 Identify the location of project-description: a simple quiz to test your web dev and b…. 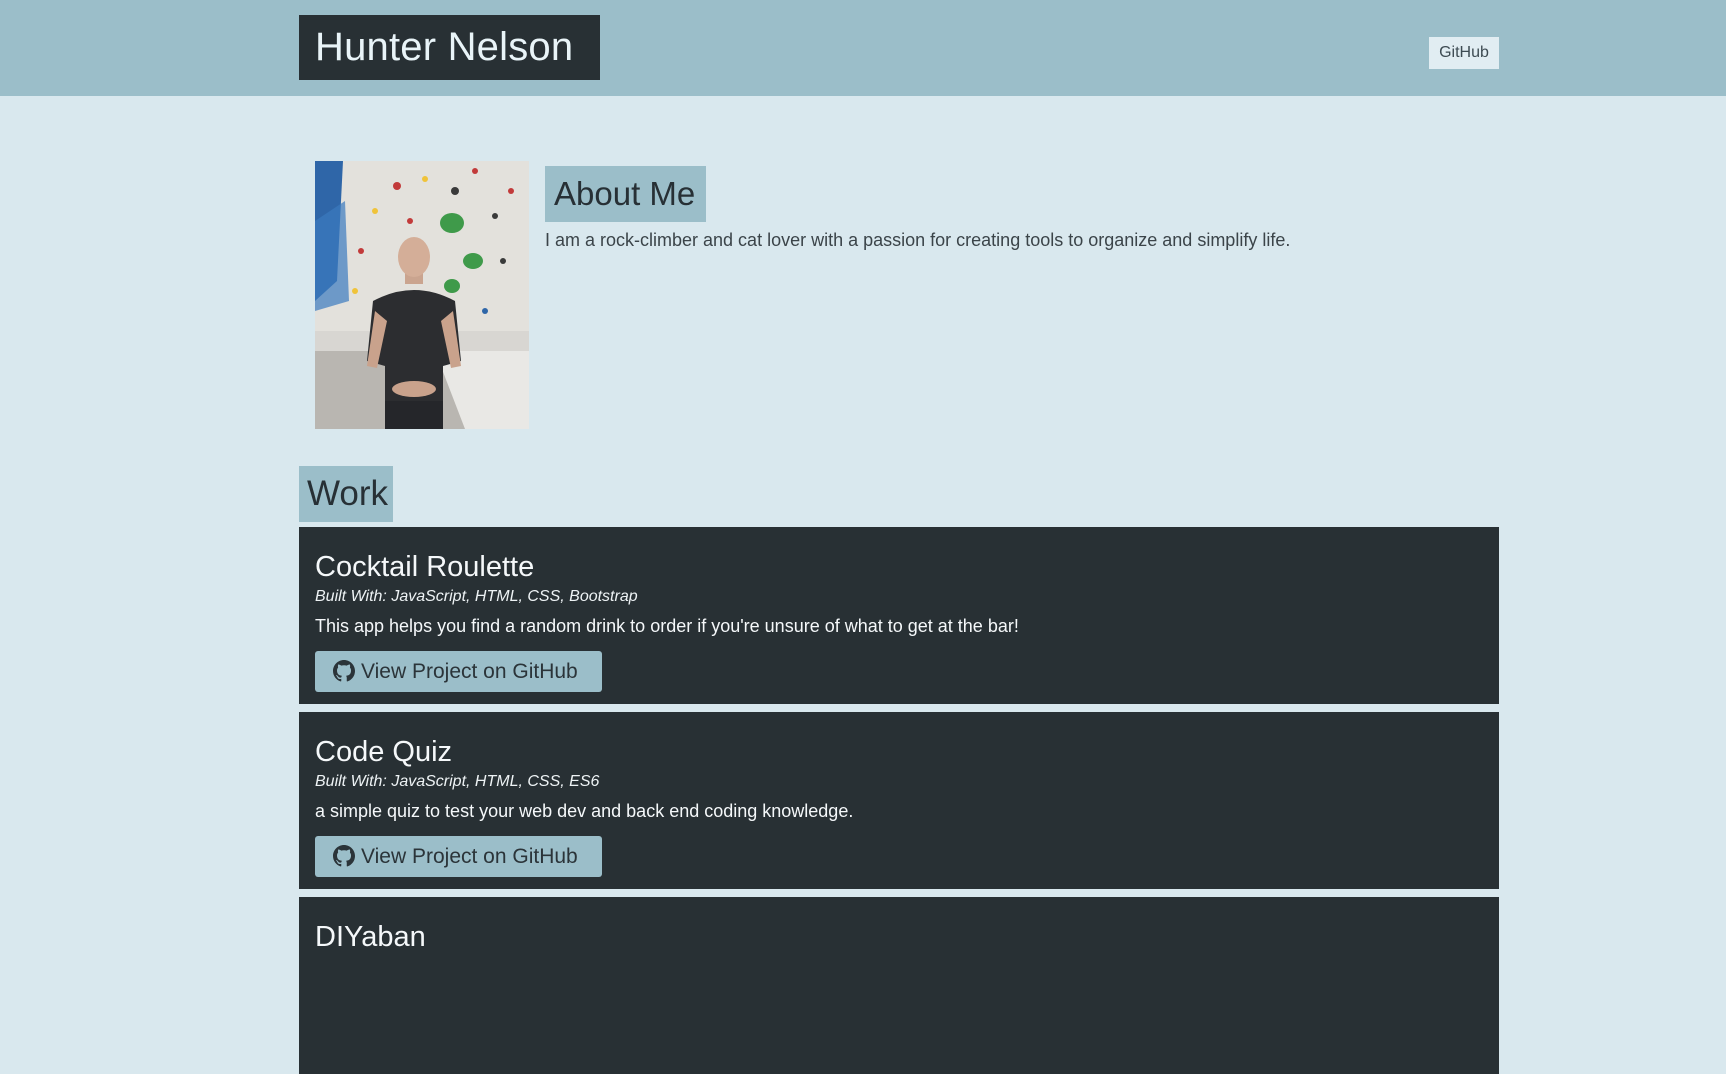
(584, 811).